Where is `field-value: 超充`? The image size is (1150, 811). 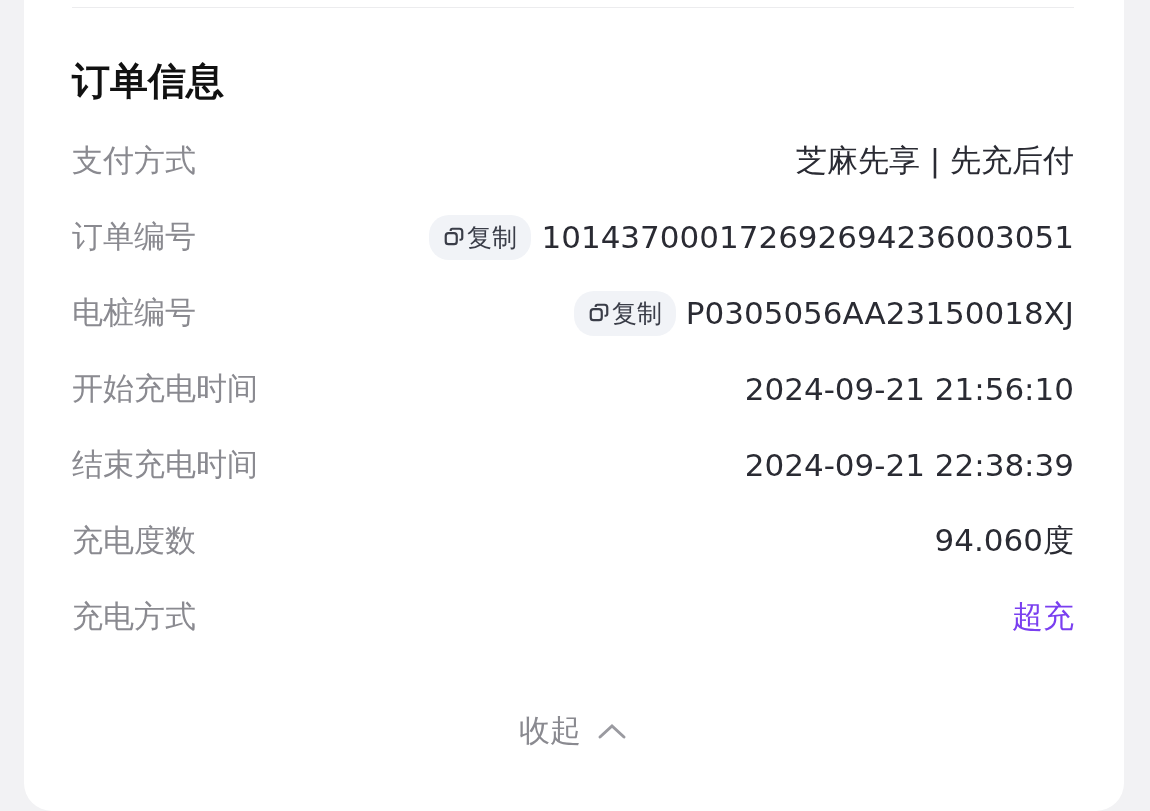 field-value: 超充 is located at coordinates (1043, 616).